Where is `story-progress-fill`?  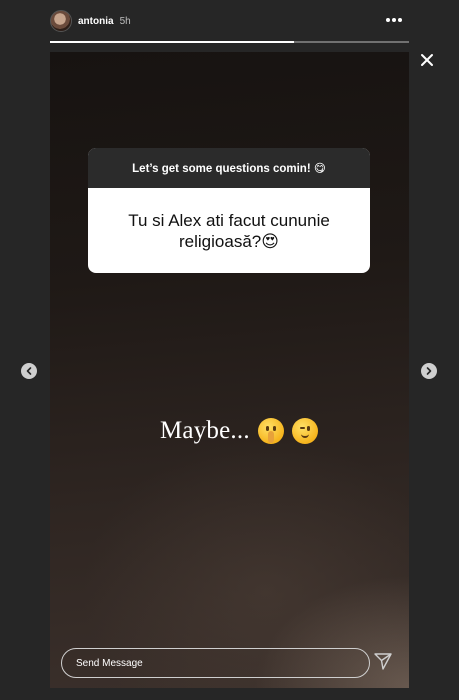 story-progress-fill is located at coordinates (172, 42).